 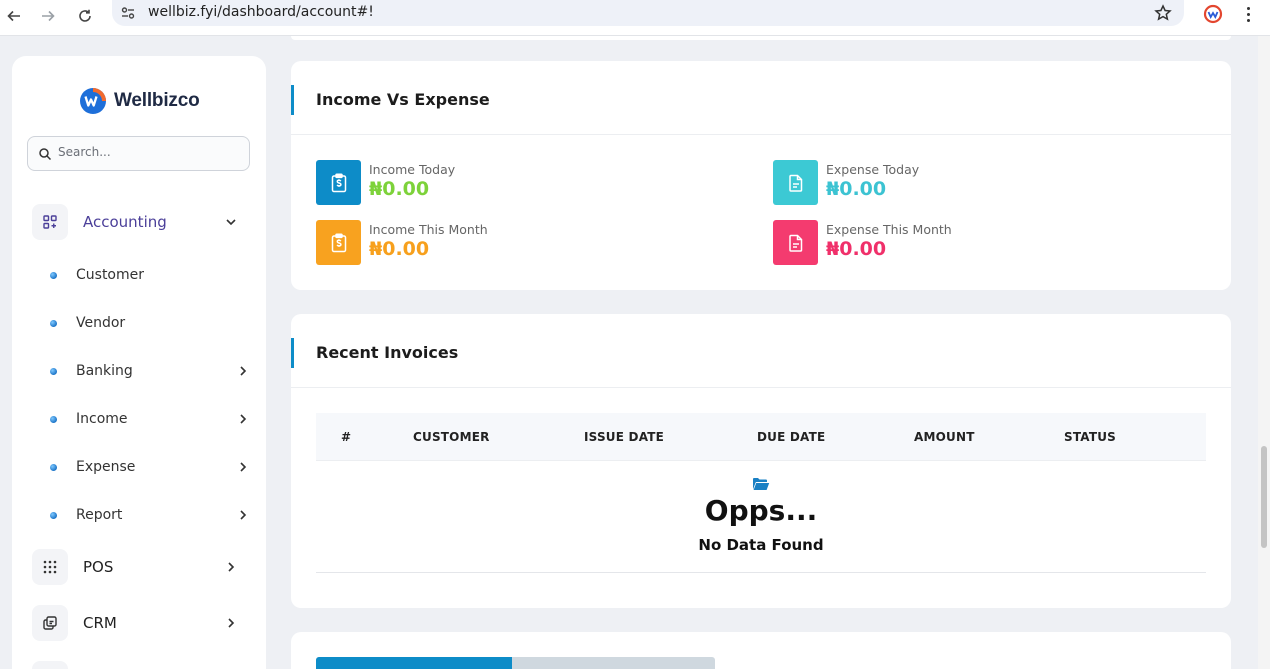 I want to click on stat-label: Income This Month, so click(x=428, y=229).